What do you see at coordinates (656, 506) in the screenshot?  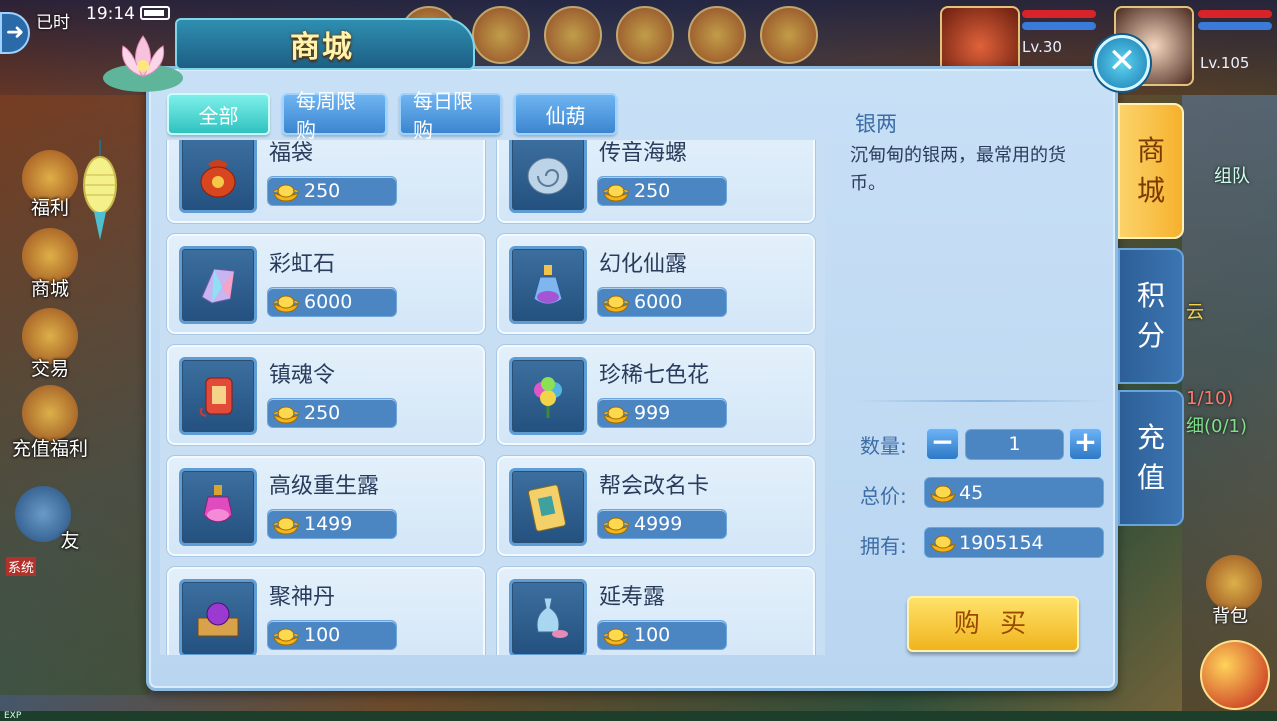 I see `shop-item-7: 帮会改名卡 4999` at bounding box center [656, 506].